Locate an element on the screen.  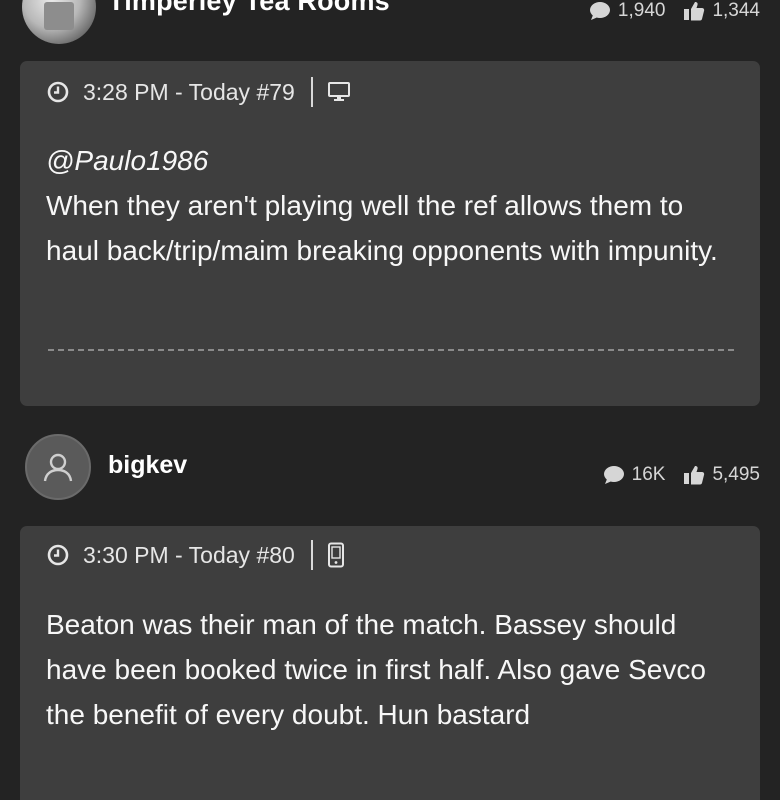
author-stats: 1,940 1,344 is located at coordinates (674, 11).